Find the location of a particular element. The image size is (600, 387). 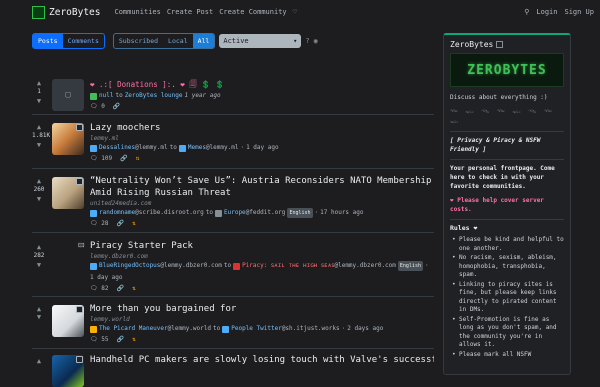

donate-heart-icon: ♡ is located at coordinates (295, 12).